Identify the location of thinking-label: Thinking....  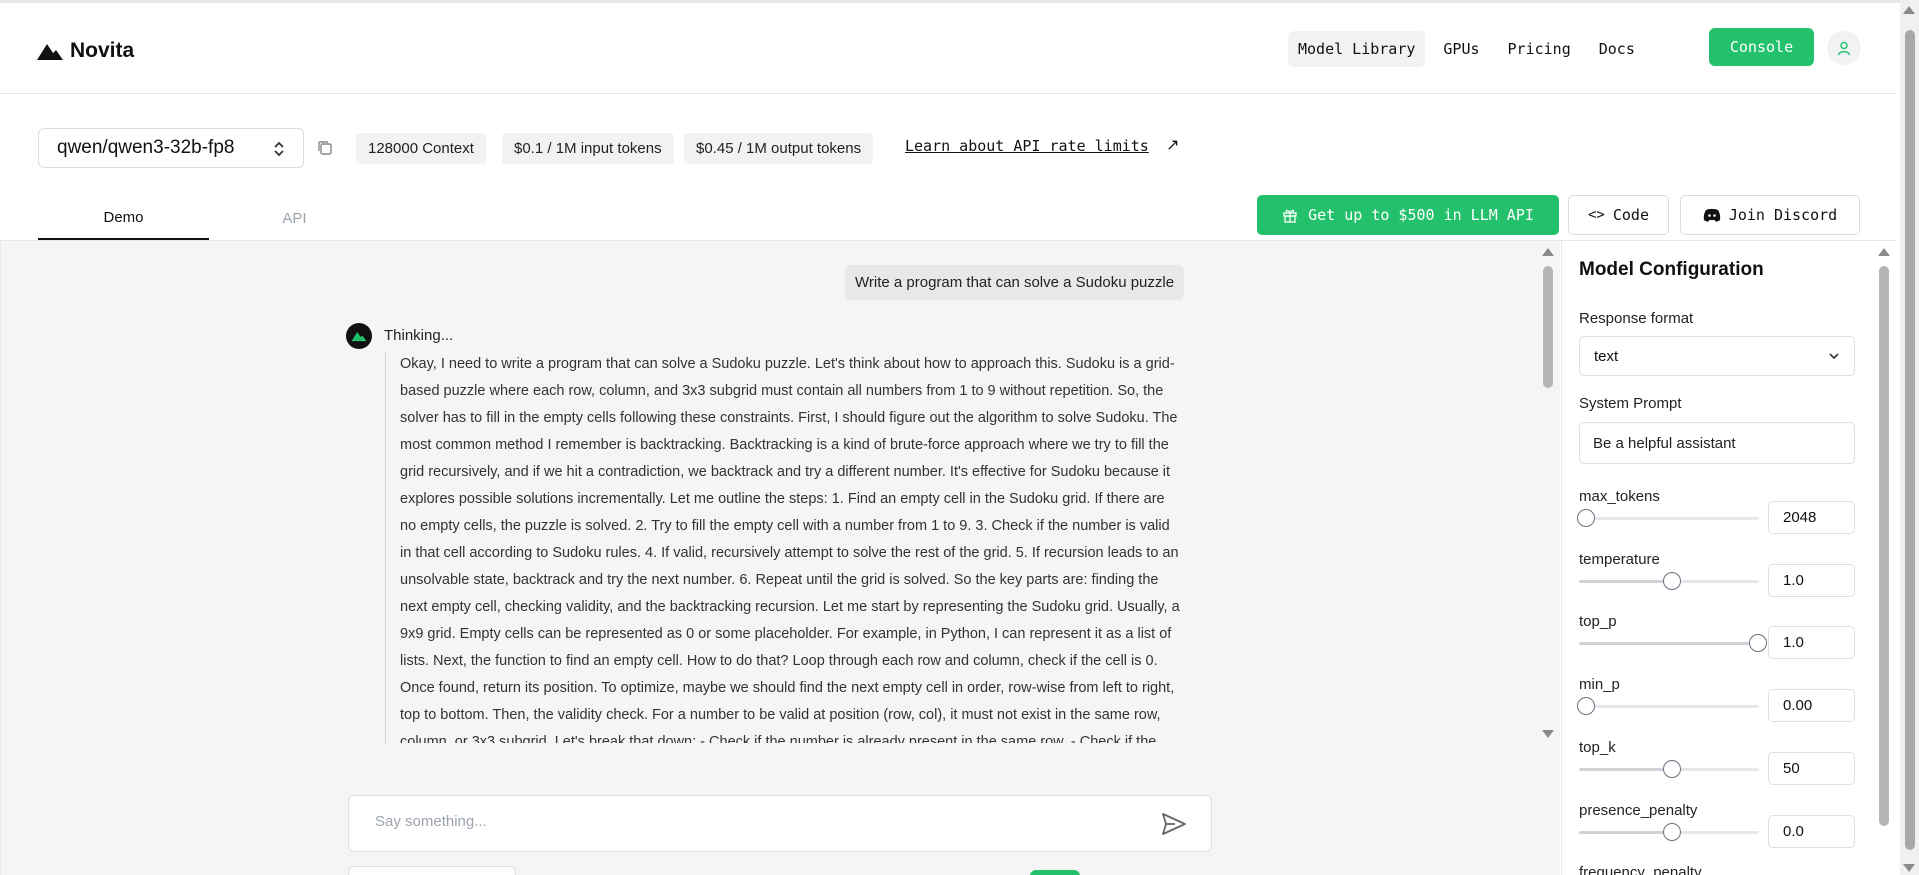
(419, 335).